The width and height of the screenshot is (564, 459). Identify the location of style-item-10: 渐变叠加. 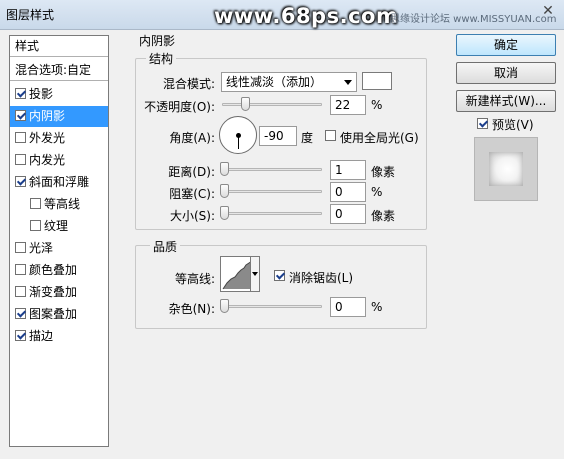
(59, 292).